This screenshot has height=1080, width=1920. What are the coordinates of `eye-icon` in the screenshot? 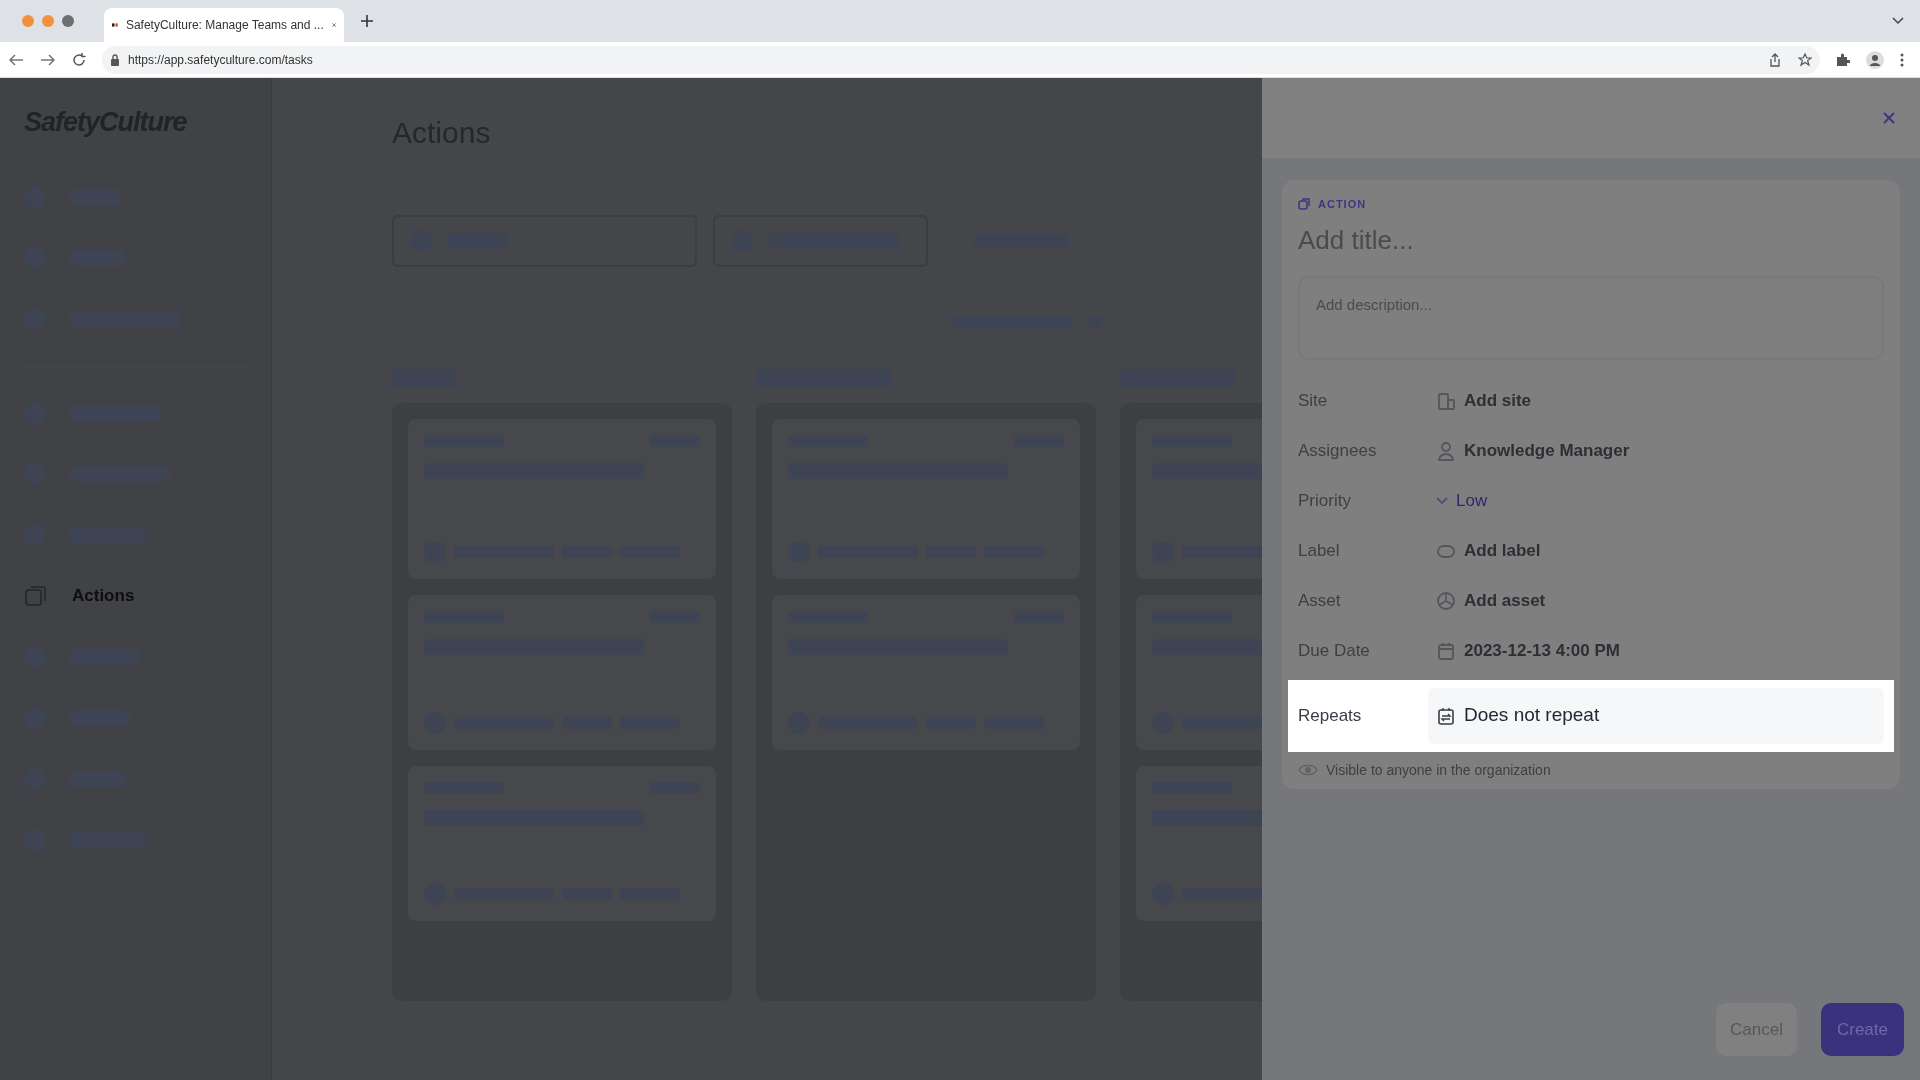 It's located at (1308, 770).